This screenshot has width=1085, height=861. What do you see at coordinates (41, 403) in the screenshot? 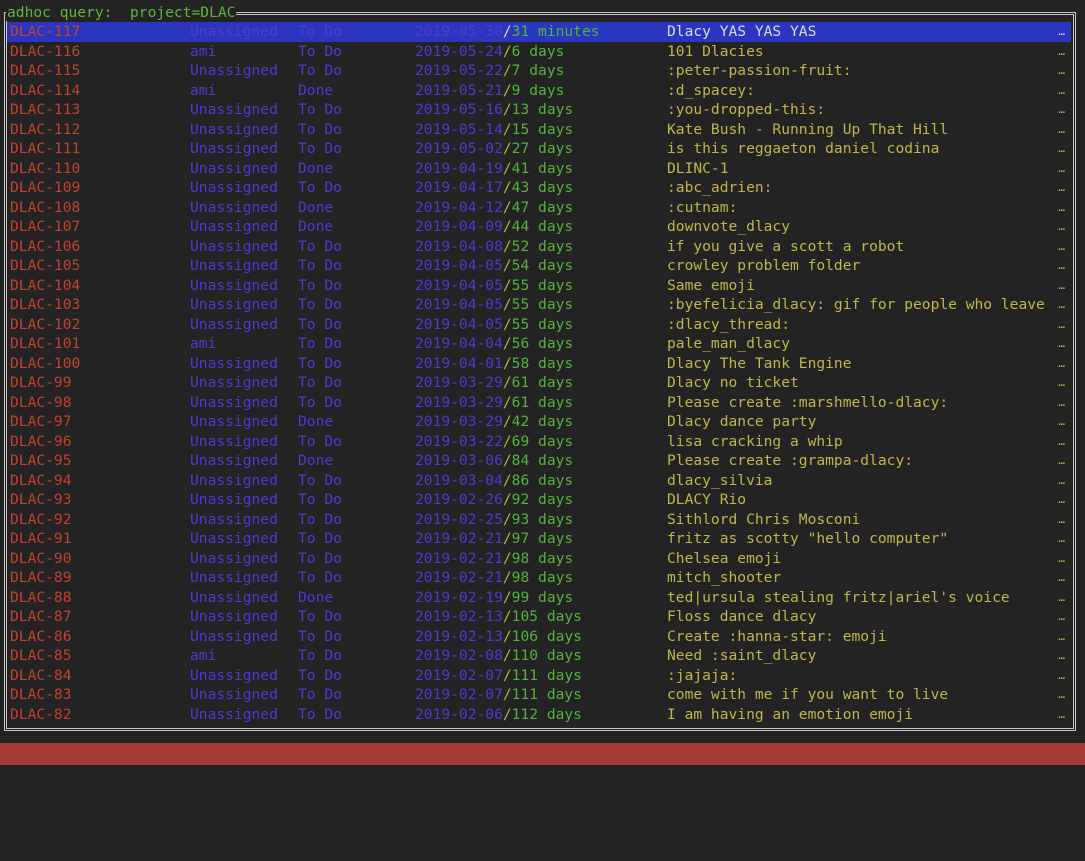
I see `issue-key: DLAC-98` at bounding box center [41, 403].